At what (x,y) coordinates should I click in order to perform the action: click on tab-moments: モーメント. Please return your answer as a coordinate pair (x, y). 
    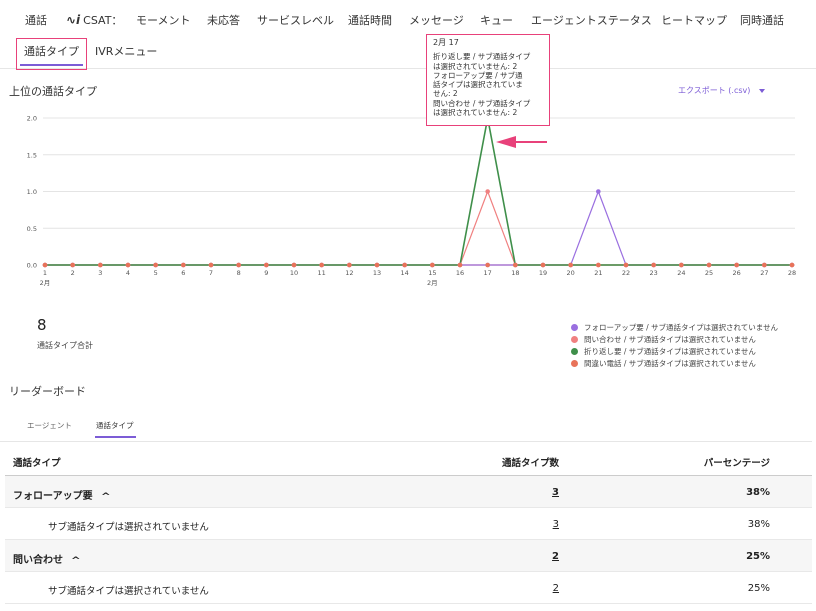
    Looking at the image, I should click on (163, 20).